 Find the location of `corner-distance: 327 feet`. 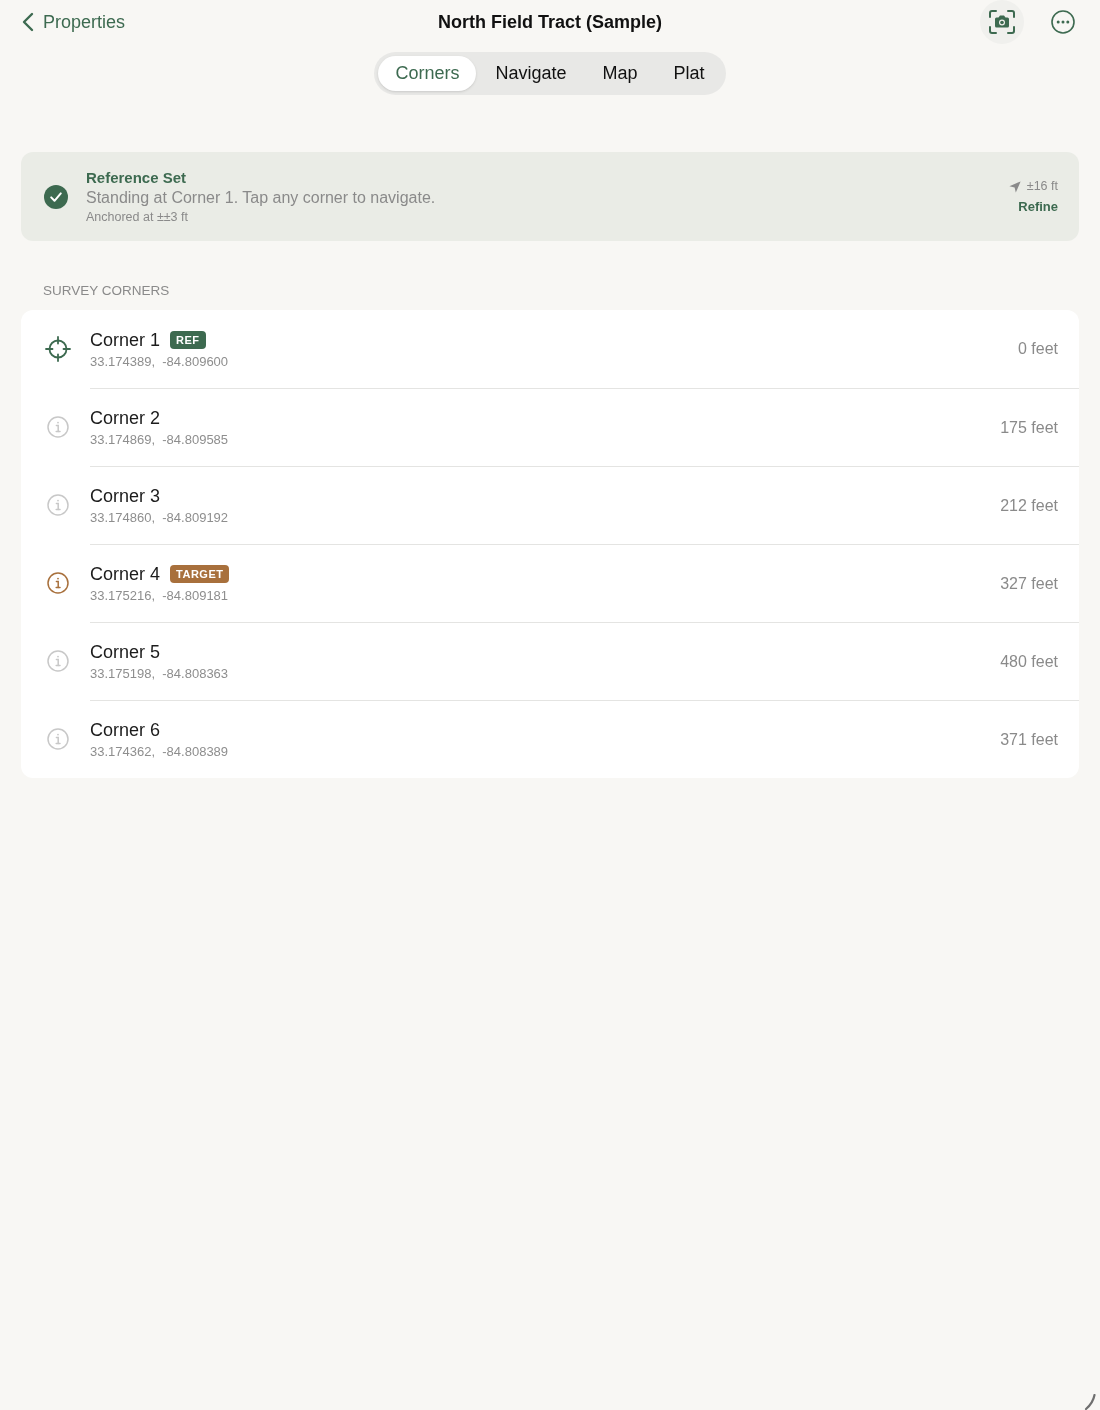

corner-distance: 327 feet is located at coordinates (1029, 583).